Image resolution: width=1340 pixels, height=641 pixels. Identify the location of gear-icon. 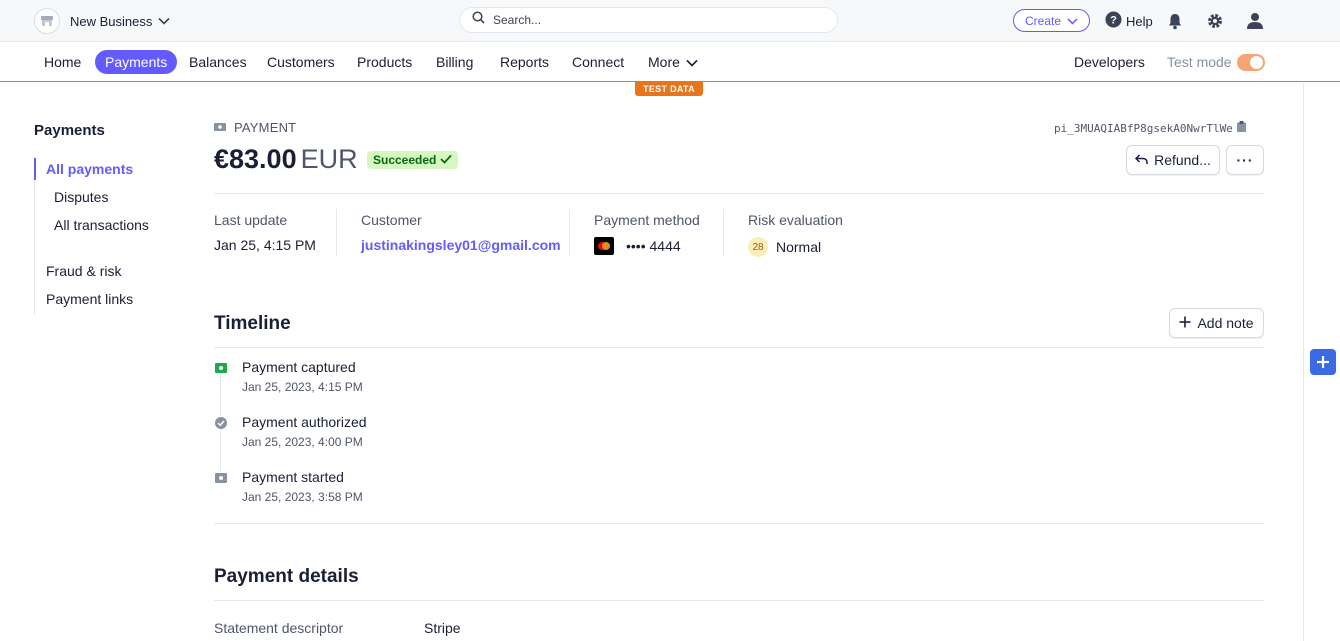
(1215, 21).